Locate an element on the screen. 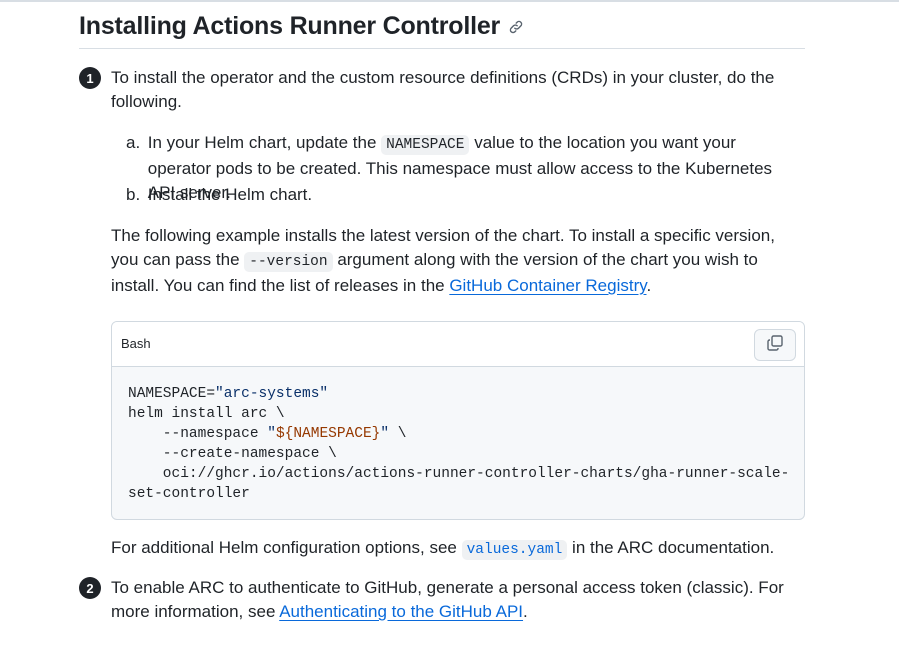 This screenshot has width=899, height=647. code-string: "arc-systems" is located at coordinates (272, 394).